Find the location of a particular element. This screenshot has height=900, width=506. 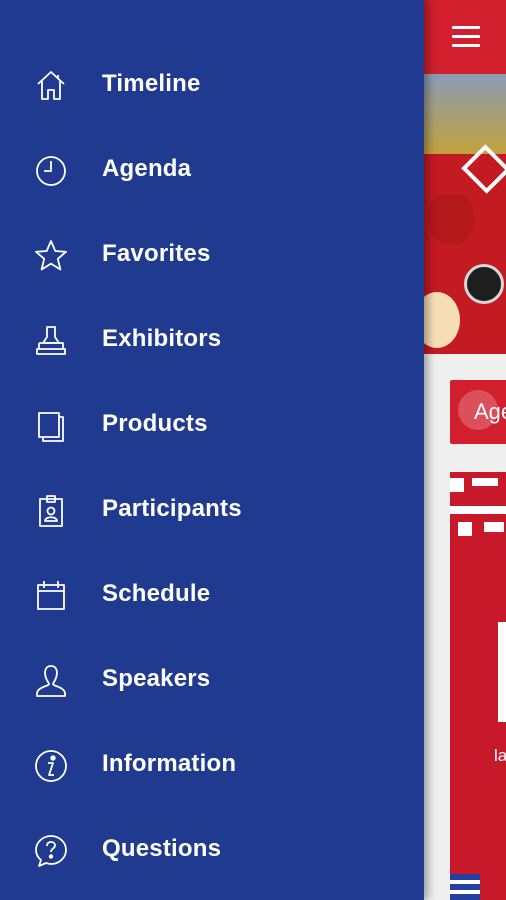

menu-item-participants: Participants is located at coordinates (212, 511).